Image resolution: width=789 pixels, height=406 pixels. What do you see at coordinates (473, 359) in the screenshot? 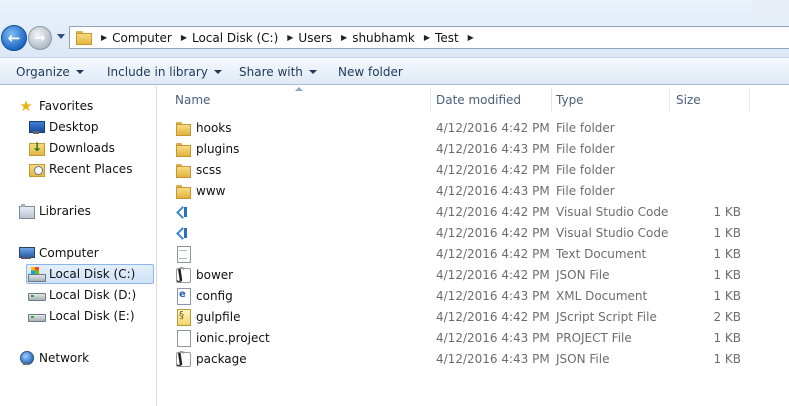
I see `file-row: package 4/12/2016 4:43 PM JSON File 1 KB` at bounding box center [473, 359].